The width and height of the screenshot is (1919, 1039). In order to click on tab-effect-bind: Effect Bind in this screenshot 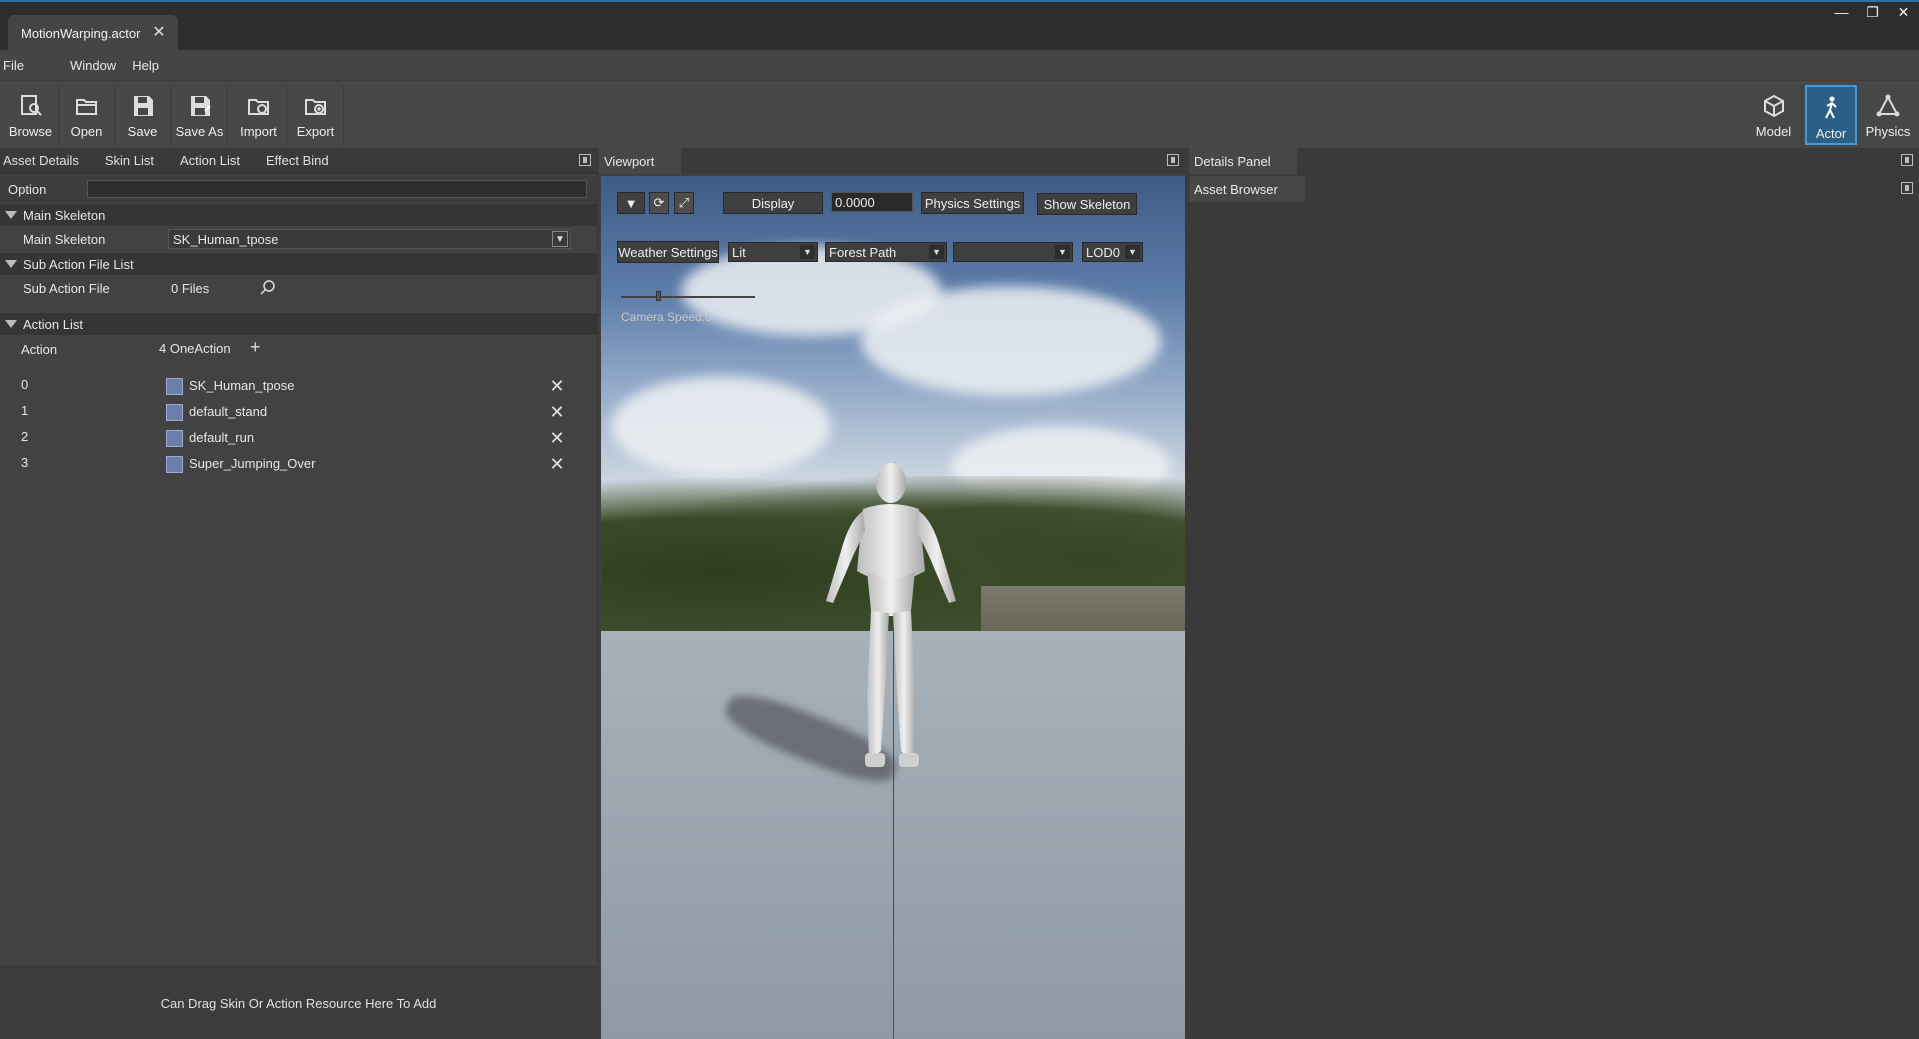, I will do `click(297, 160)`.